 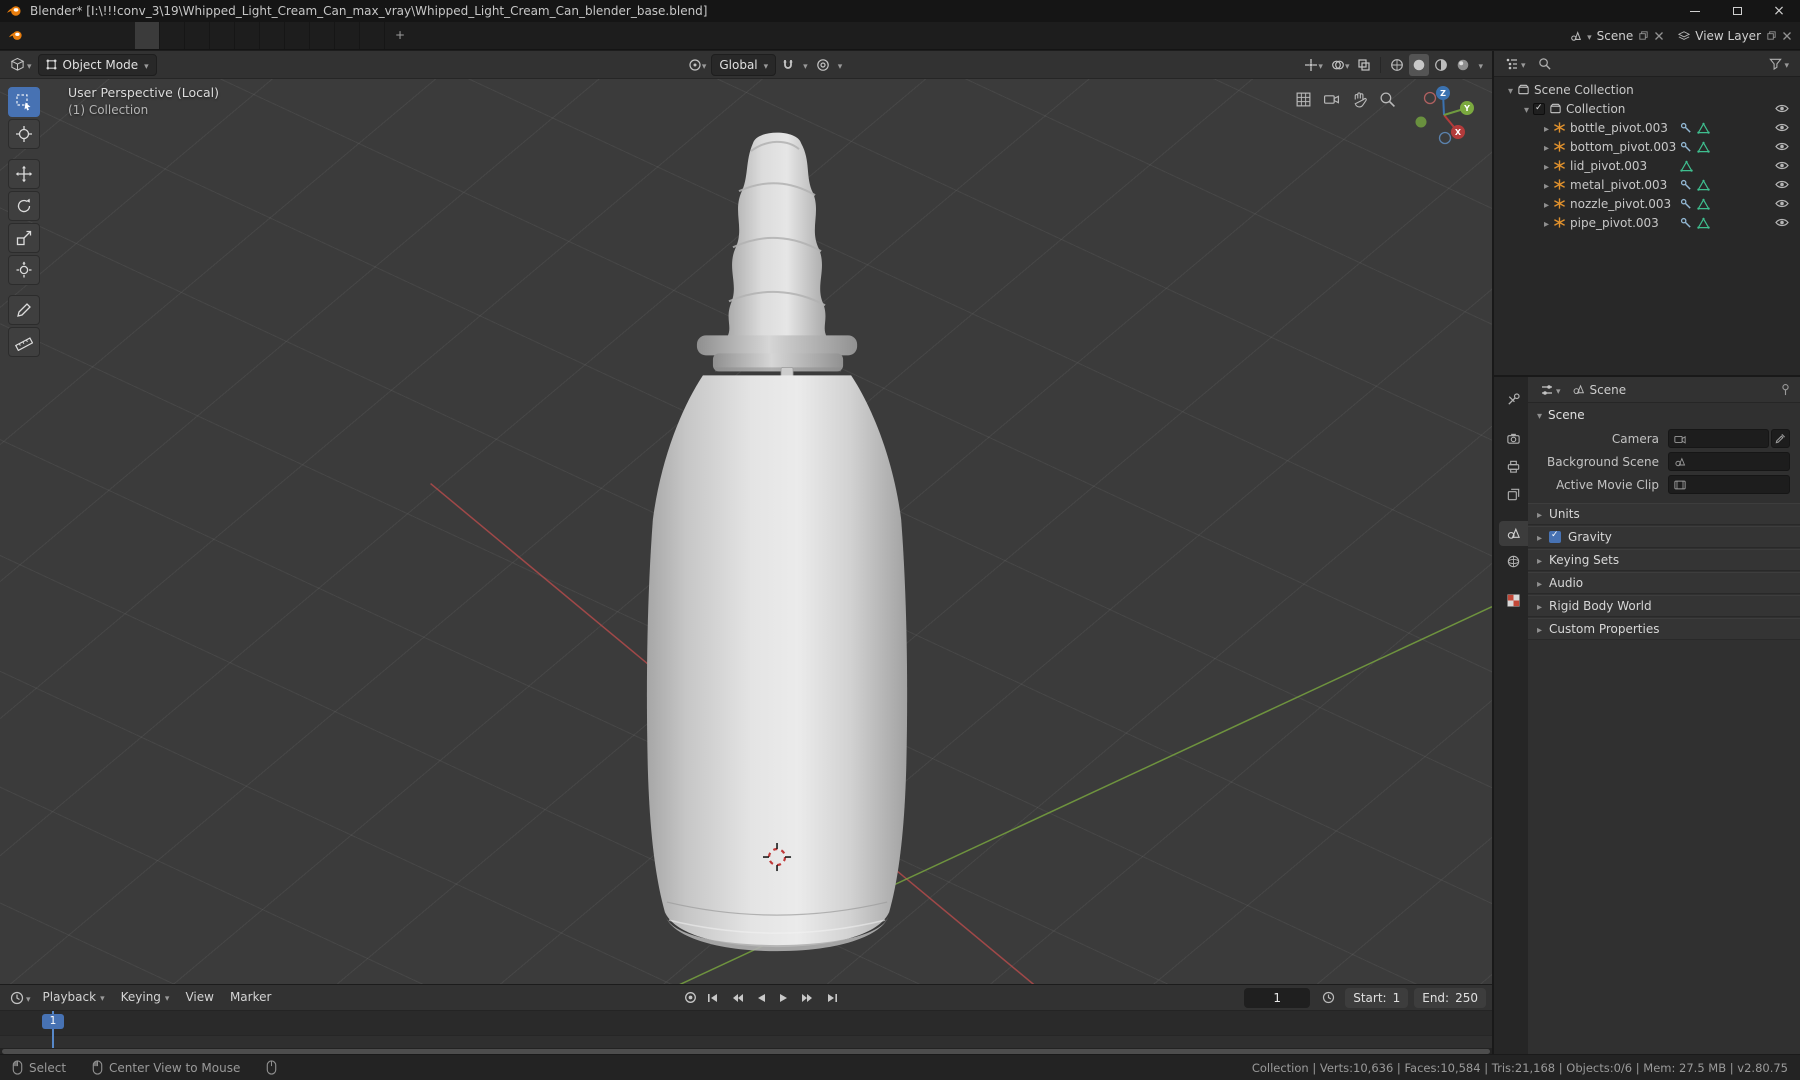 What do you see at coordinates (21, 64) in the screenshot?
I see `editor-type-button` at bounding box center [21, 64].